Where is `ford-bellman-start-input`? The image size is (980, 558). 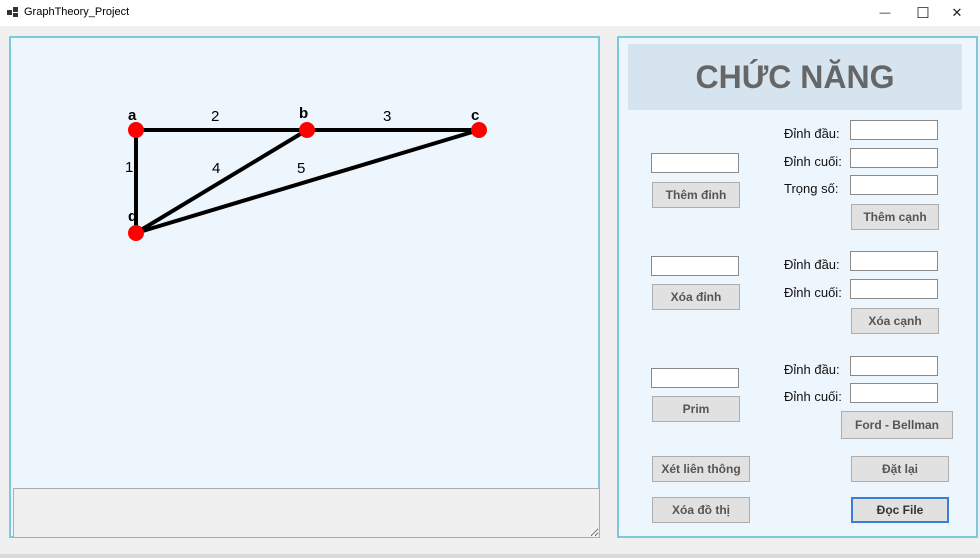 ford-bellman-start-input is located at coordinates (894, 366).